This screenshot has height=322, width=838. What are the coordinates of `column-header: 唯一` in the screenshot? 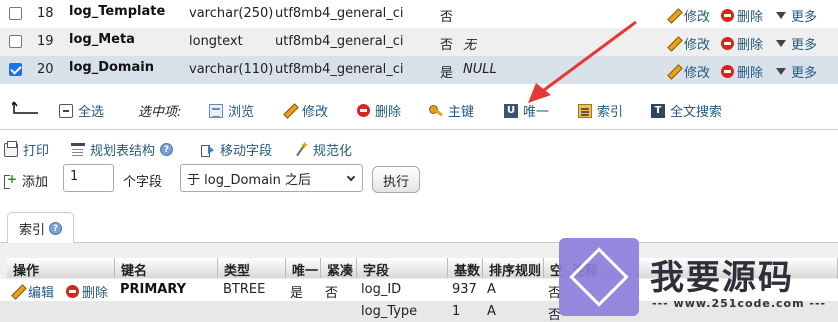 It's located at (303, 268).